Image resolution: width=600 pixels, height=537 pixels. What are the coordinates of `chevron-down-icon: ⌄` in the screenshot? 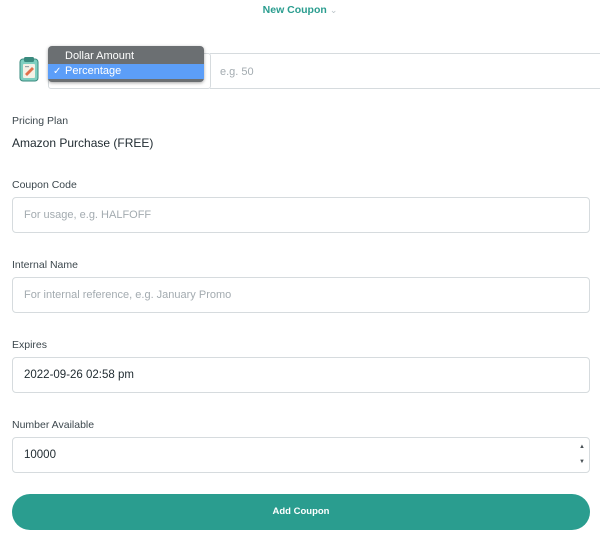 It's located at (333, 10).